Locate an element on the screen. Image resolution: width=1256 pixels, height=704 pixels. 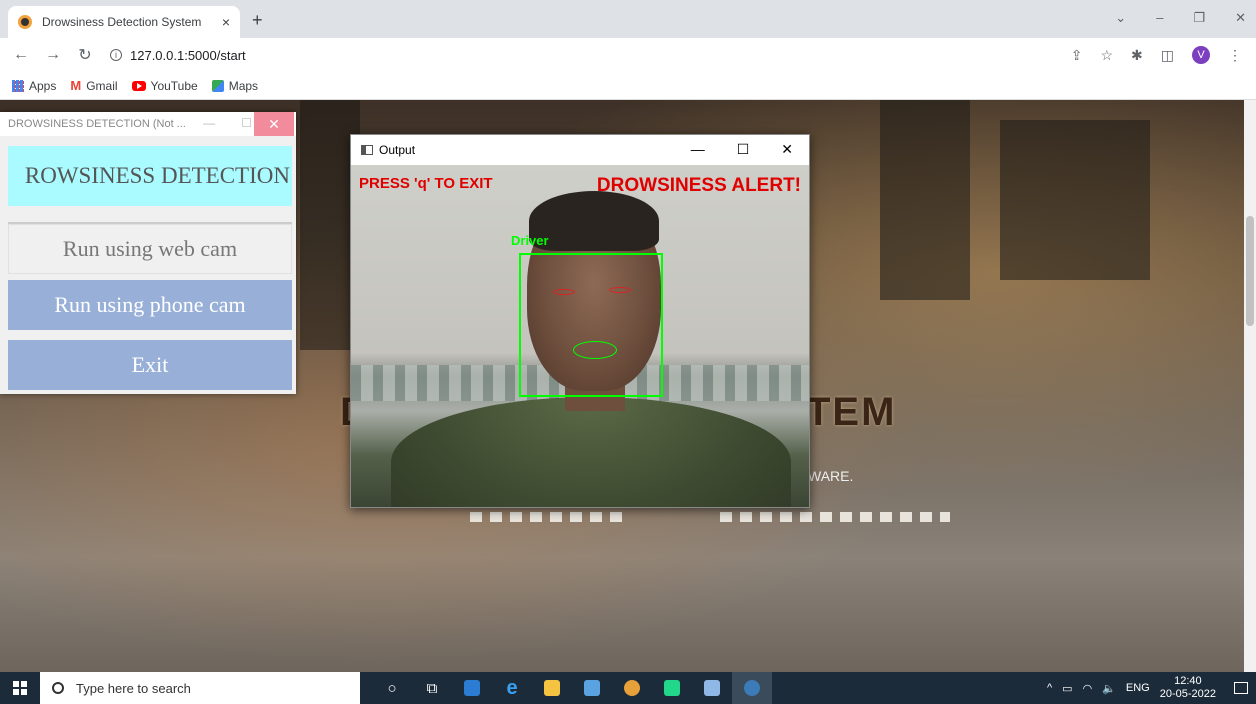
taskbar-search: Type here to search is located at coordinates (200, 688).